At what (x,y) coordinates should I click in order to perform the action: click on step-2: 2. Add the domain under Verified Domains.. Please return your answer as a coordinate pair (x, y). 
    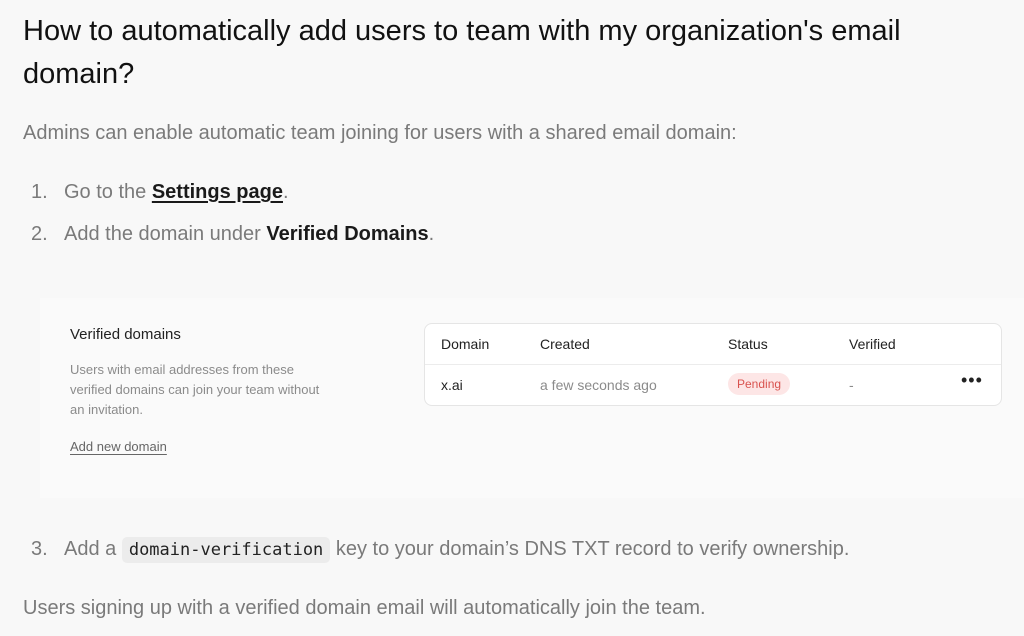
    Looking at the image, I should click on (232, 234).